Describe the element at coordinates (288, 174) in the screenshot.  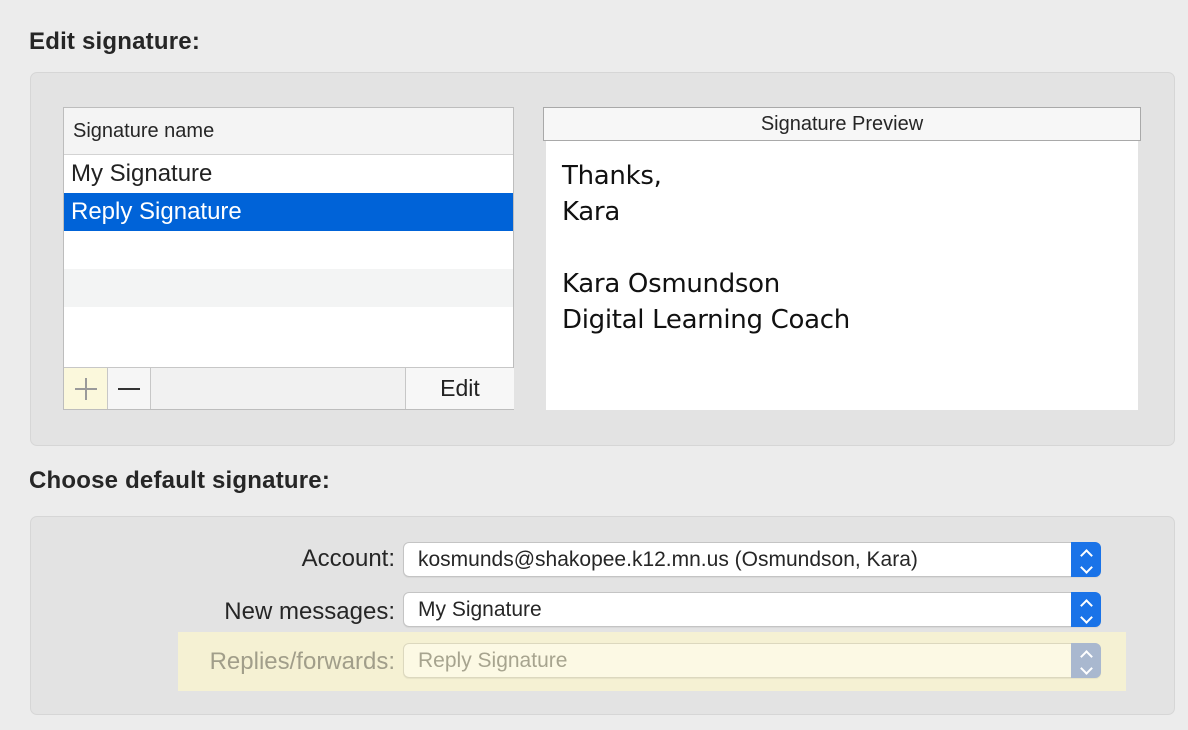
I see `signature-row-my-signature: My Signature` at that location.